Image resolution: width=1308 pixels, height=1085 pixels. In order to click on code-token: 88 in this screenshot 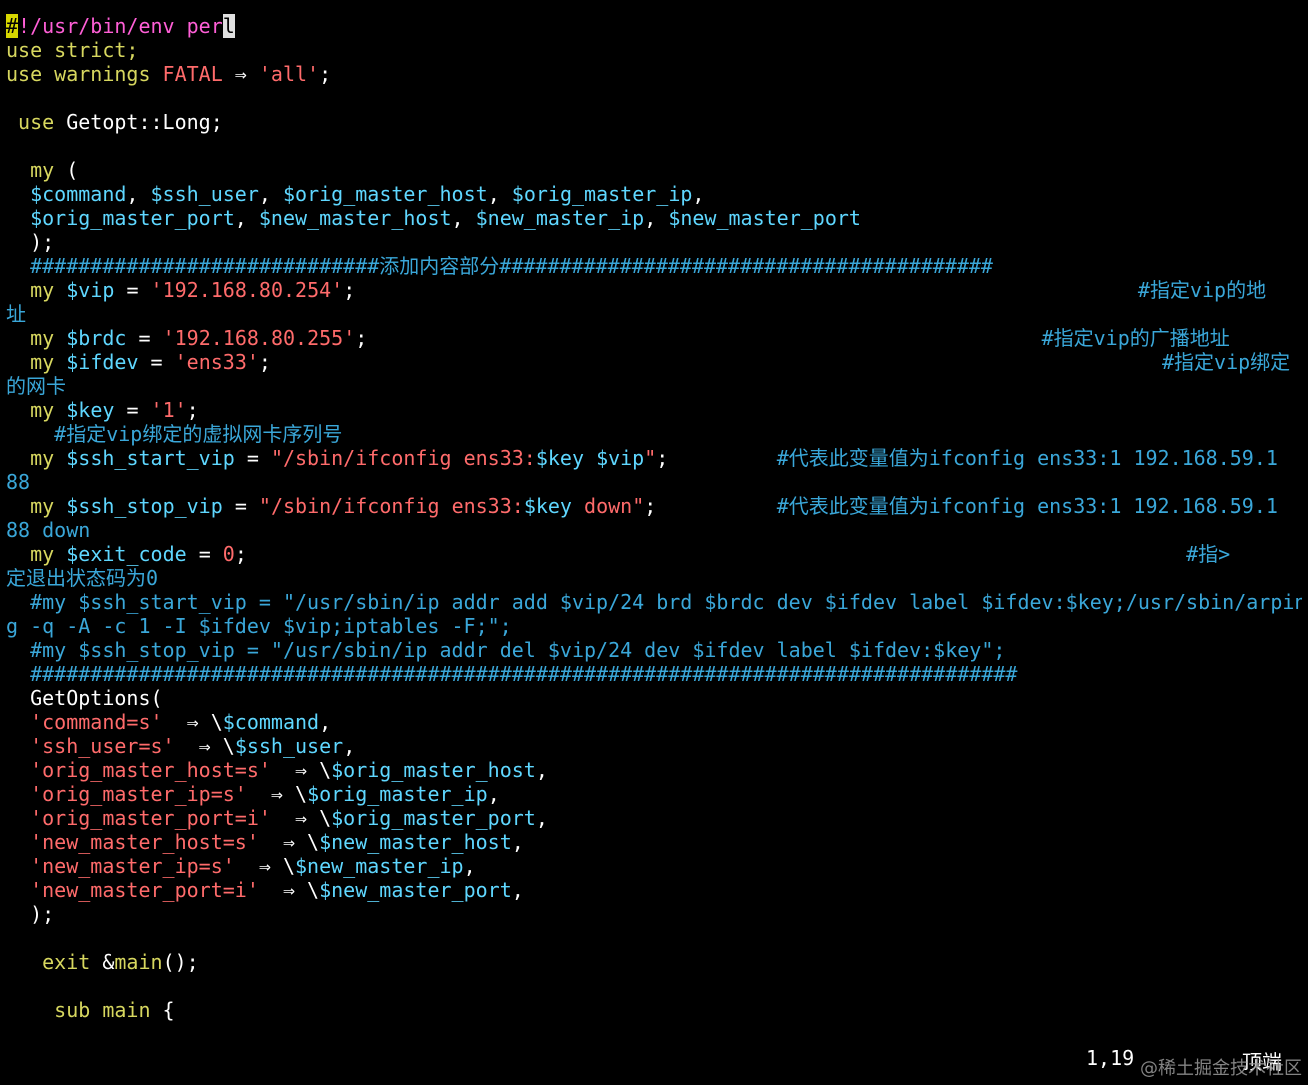, I will do `click(18, 482)`.